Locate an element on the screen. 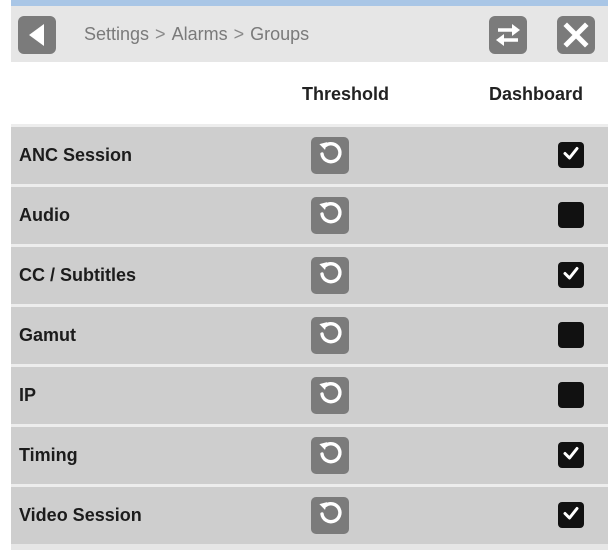  alarm-group-row-gamut: Gamut is located at coordinates (309, 334).